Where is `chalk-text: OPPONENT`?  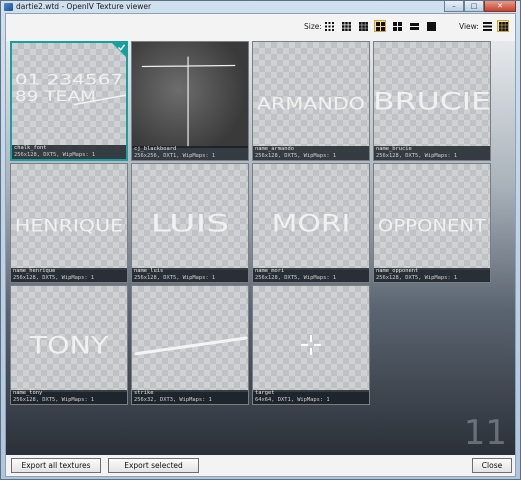 chalk-text: OPPONENT is located at coordinates (432, 226).